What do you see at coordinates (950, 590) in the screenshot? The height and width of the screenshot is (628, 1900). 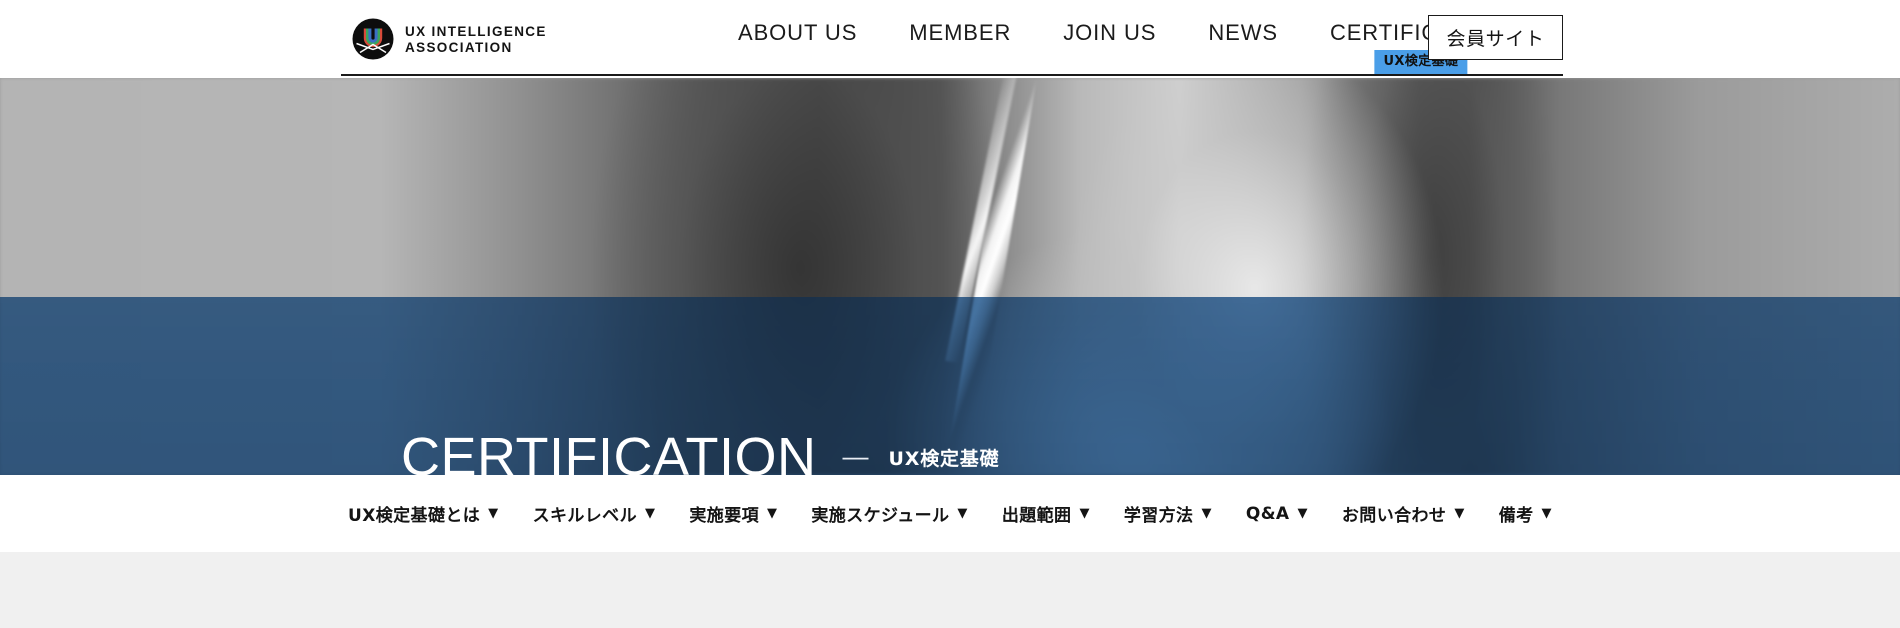 I see `content-area` at bounding box center [950, 590].